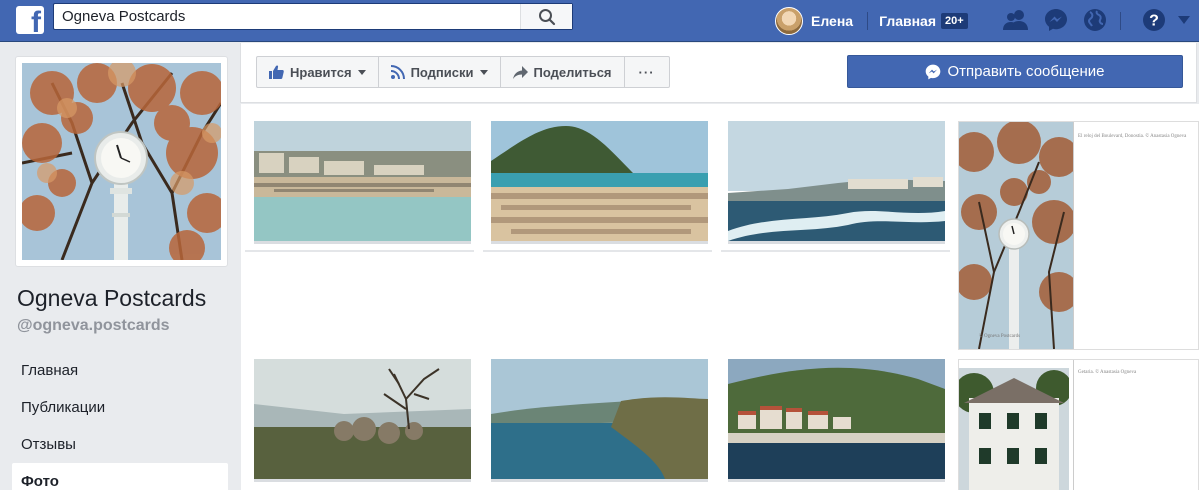 The width and height of the screenshot is (1199, 490). I want to click on follow-button: Подписки, so click(440, 72).